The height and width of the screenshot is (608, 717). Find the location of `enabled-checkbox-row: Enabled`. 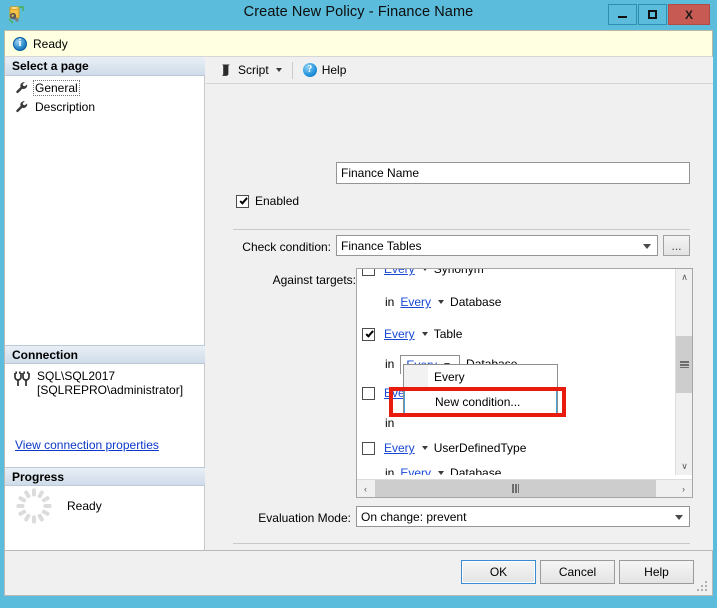

enabled-checkbox-row: Enabled is located at coordinates (267, 201).